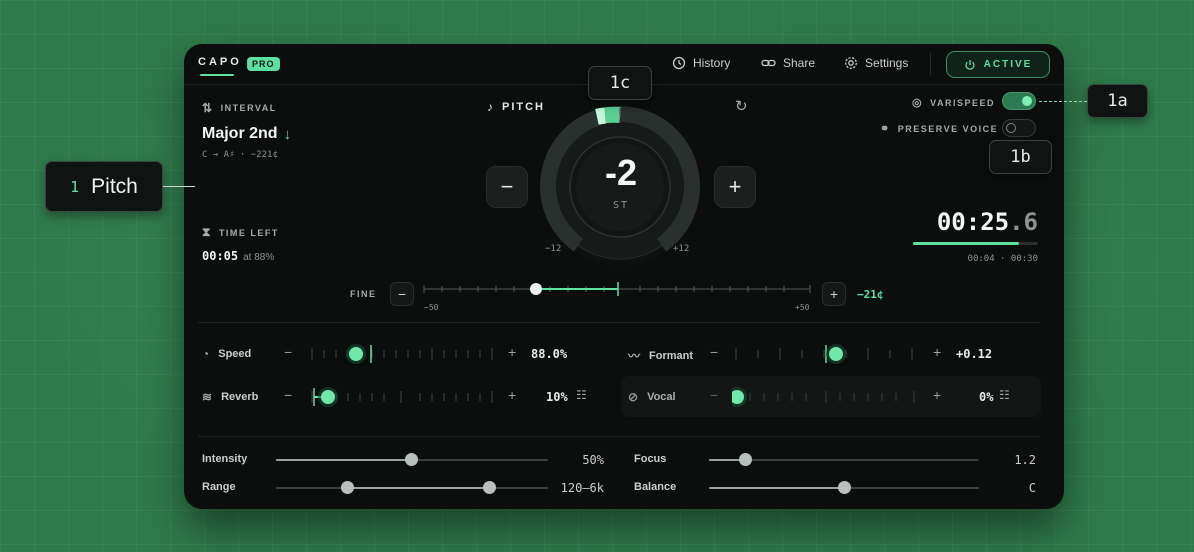 This screenshot has height=552, width=1194. I want to click on callout-1a: 1a, so click(1117, 101).